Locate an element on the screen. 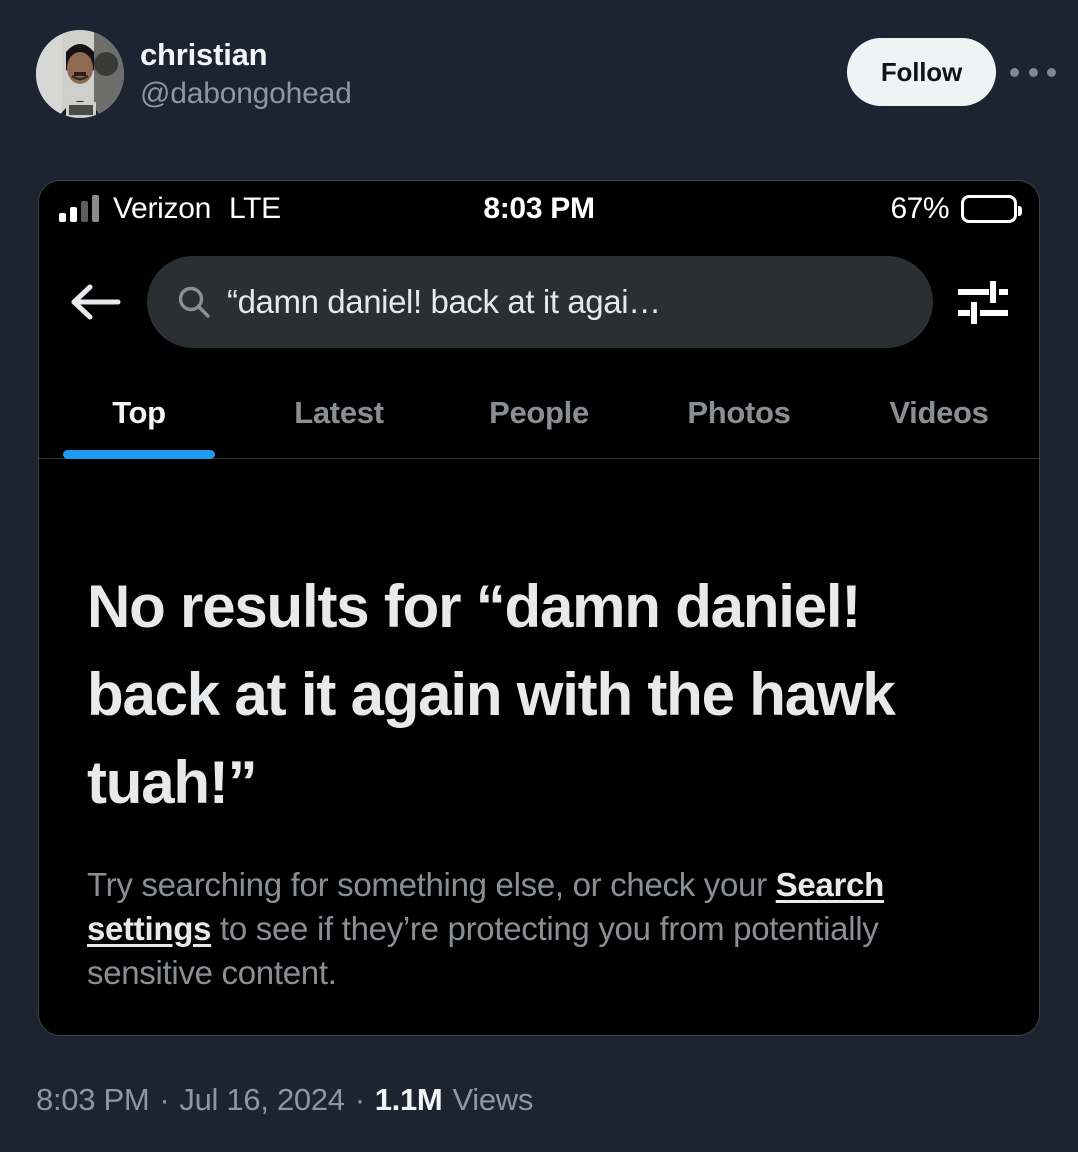 Image resolution: width=1078 pixels, height=1152 pixels. battery-icon is located at coordinates (991, 209).